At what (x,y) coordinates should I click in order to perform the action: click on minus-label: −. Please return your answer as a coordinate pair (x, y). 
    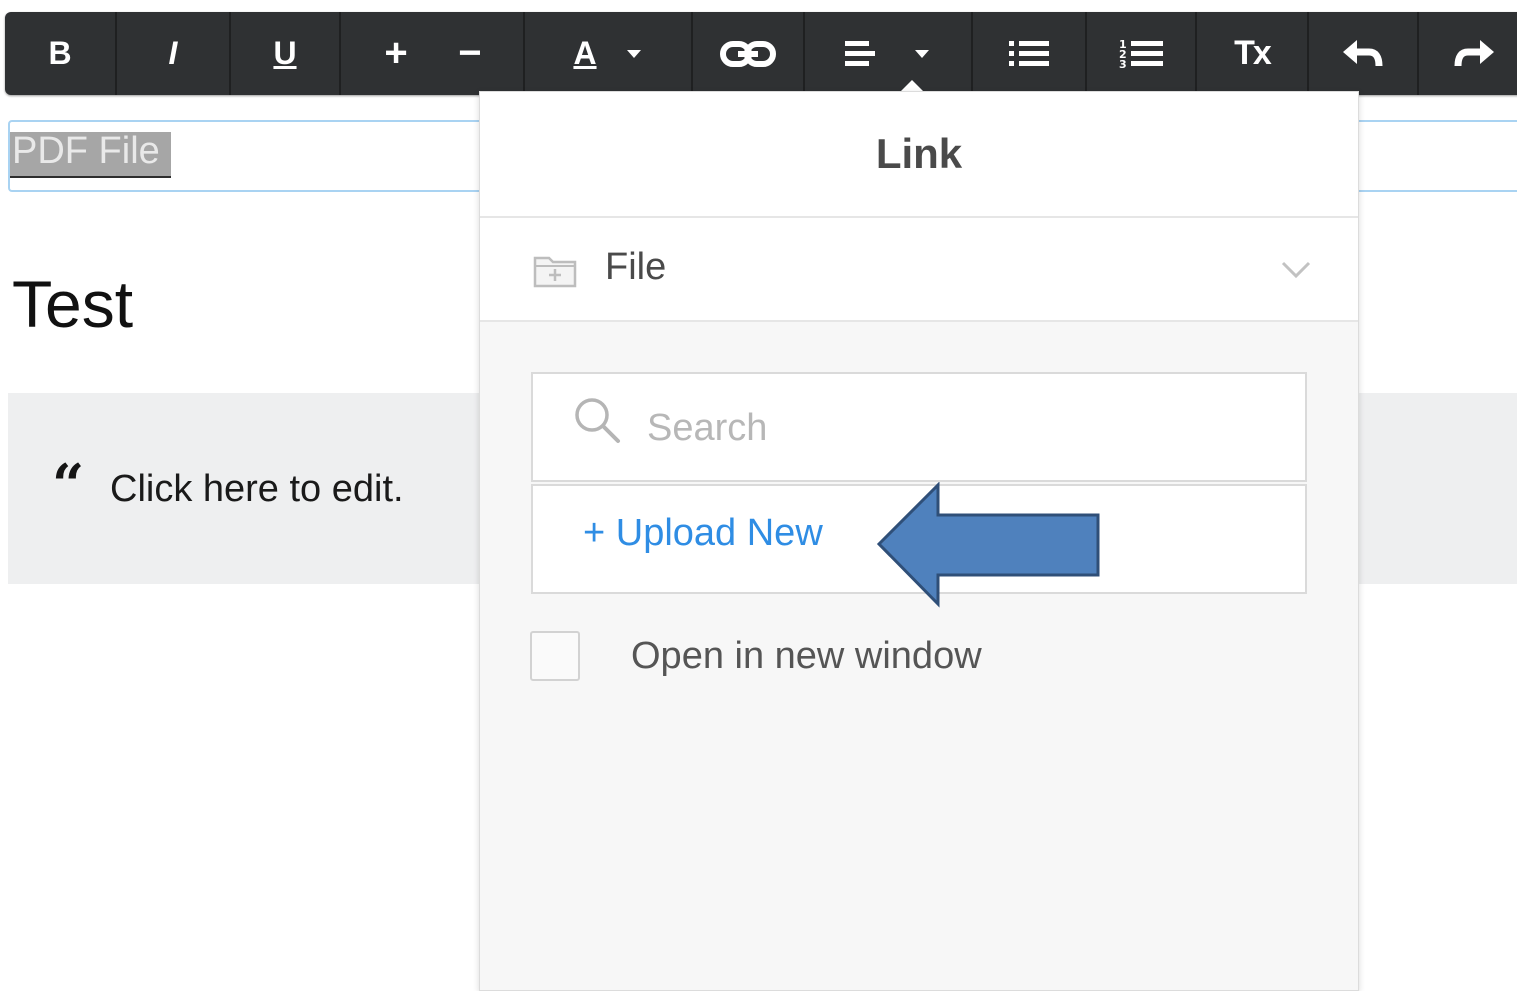
    Looking at the image, I should click on (470, 53).